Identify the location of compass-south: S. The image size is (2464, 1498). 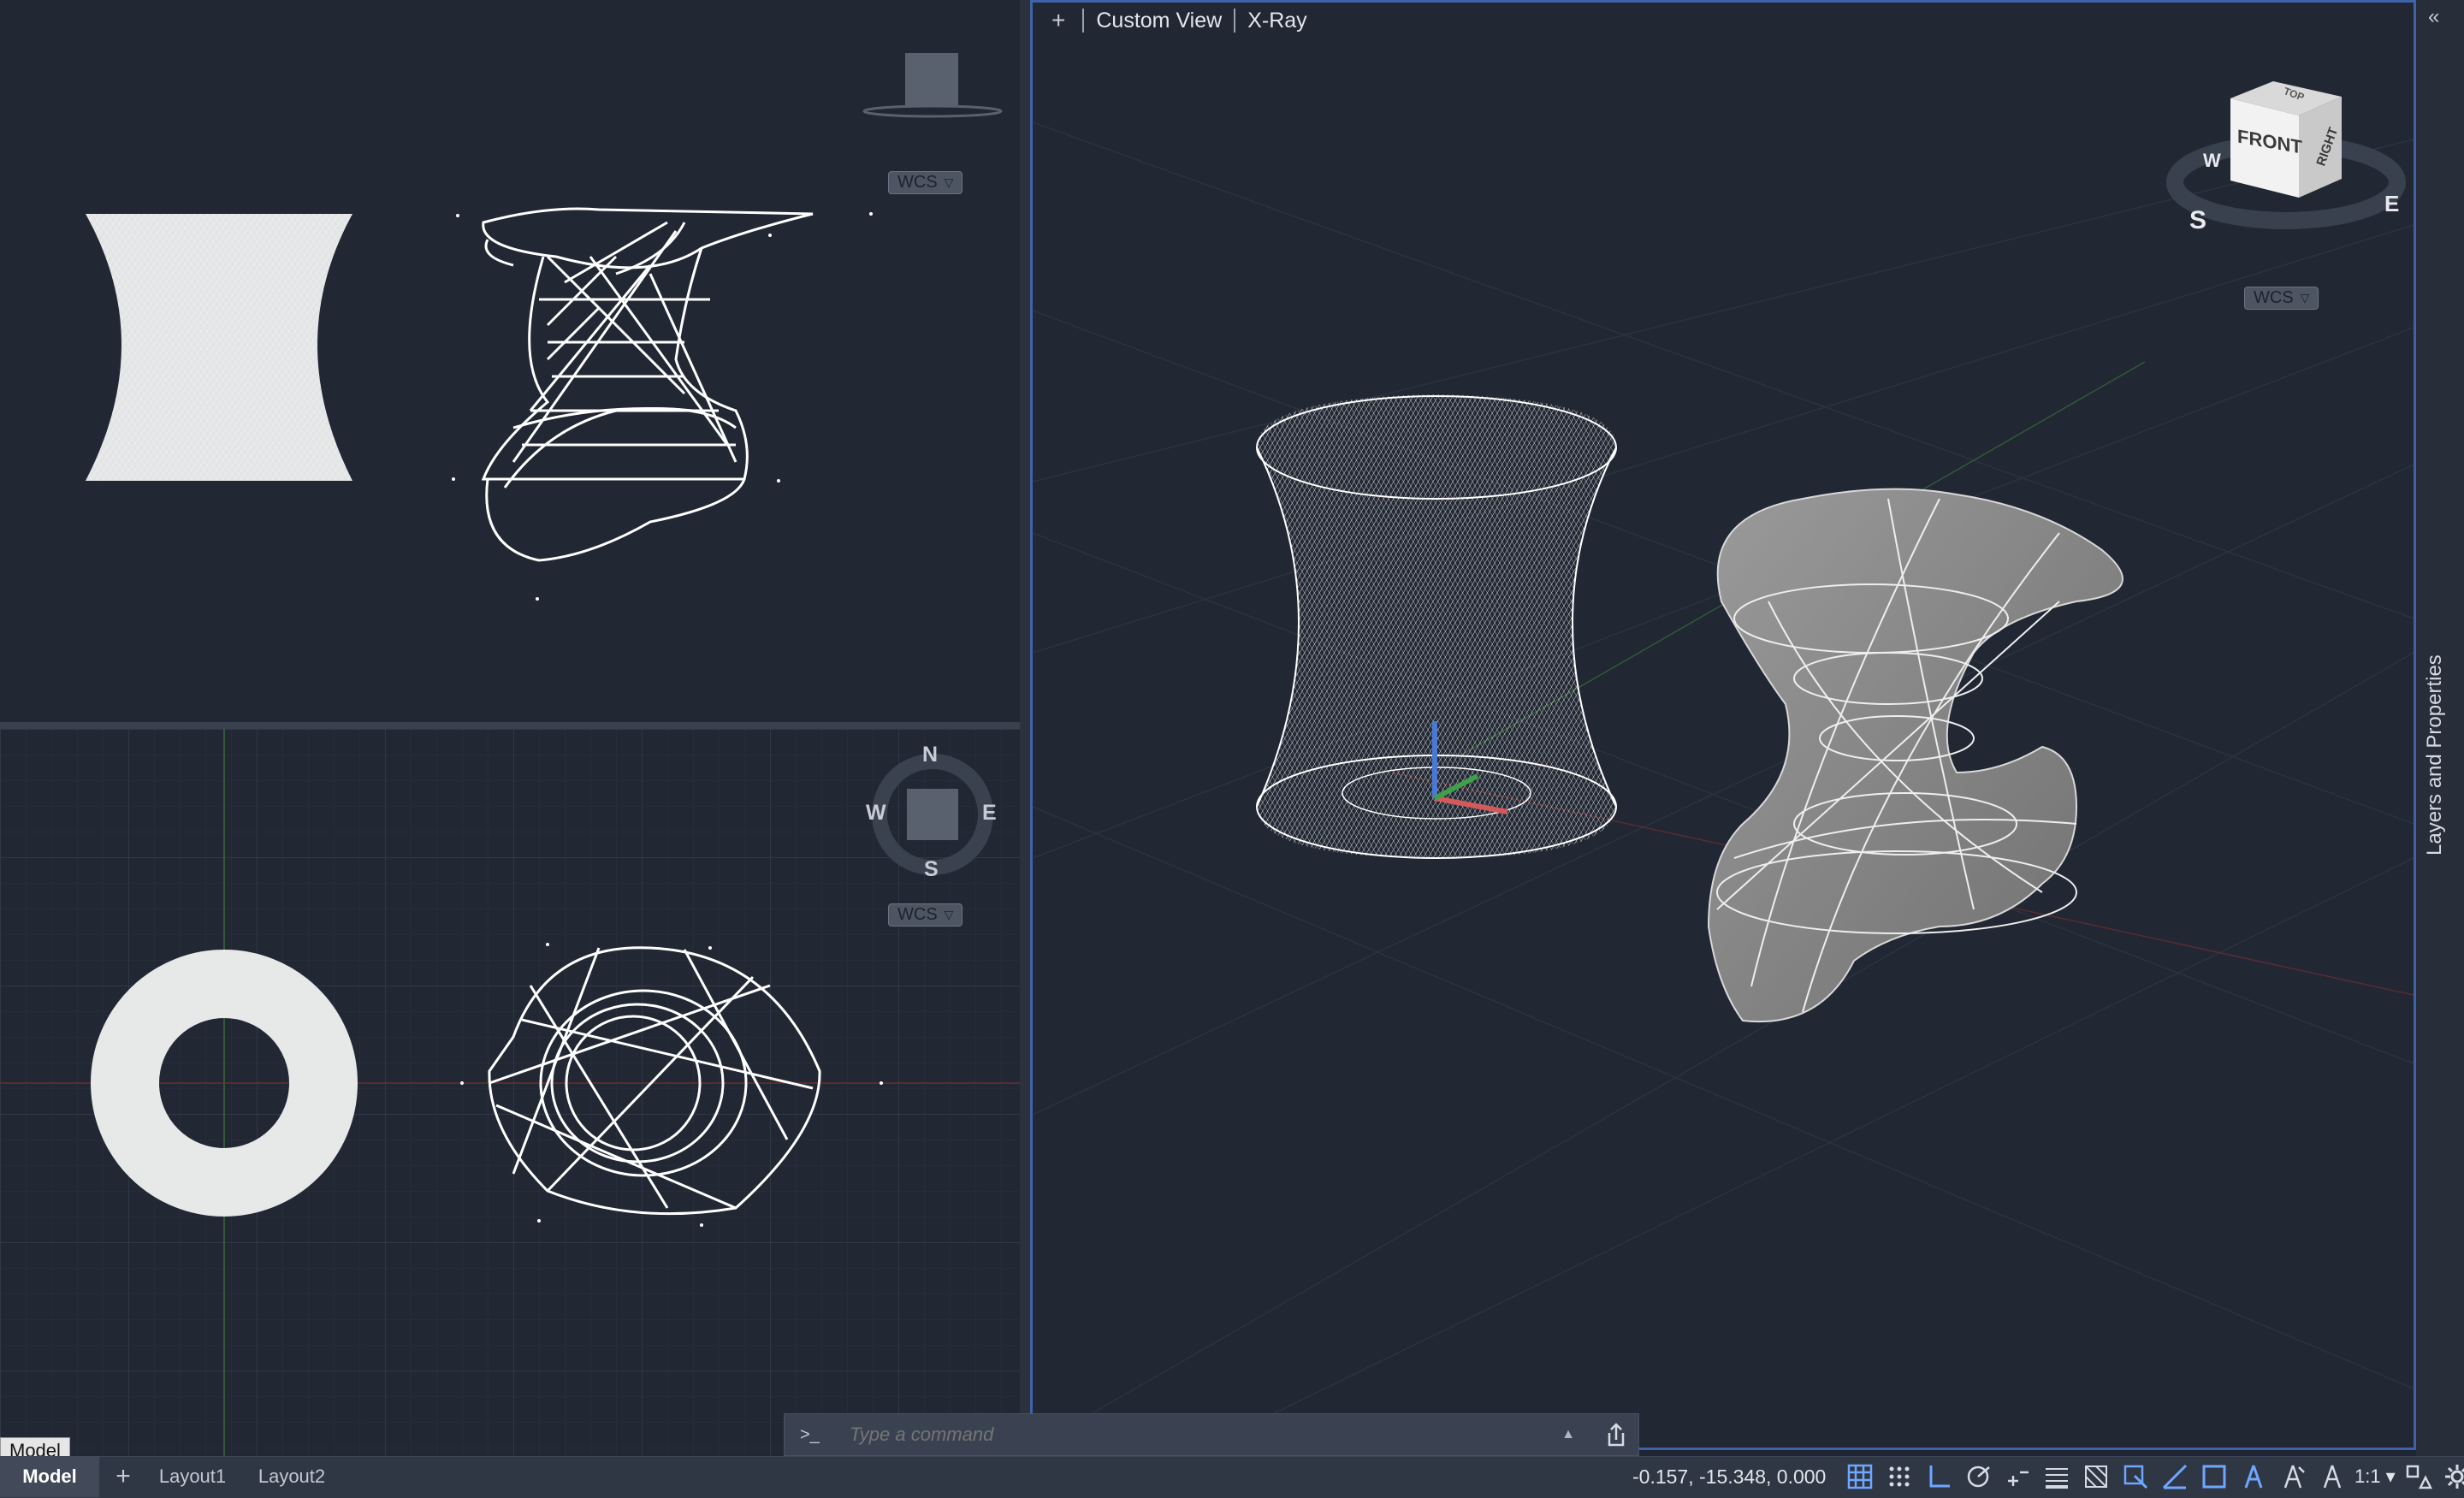
(931, 870).